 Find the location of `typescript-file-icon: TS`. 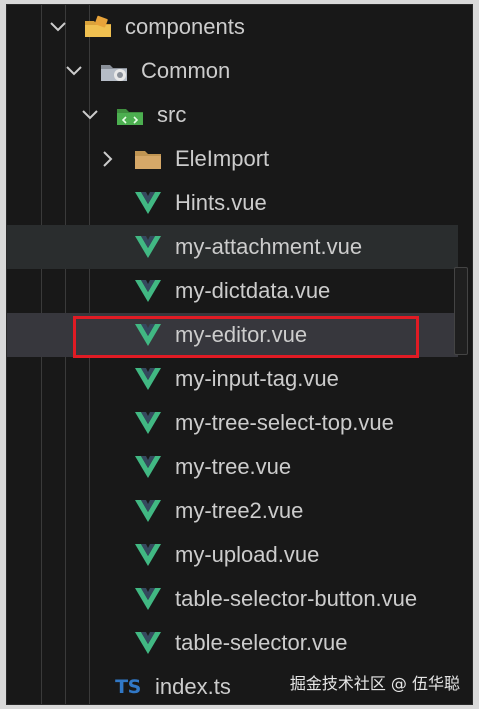

typescript-file-icon: TS is located at coordinates (128, 687).